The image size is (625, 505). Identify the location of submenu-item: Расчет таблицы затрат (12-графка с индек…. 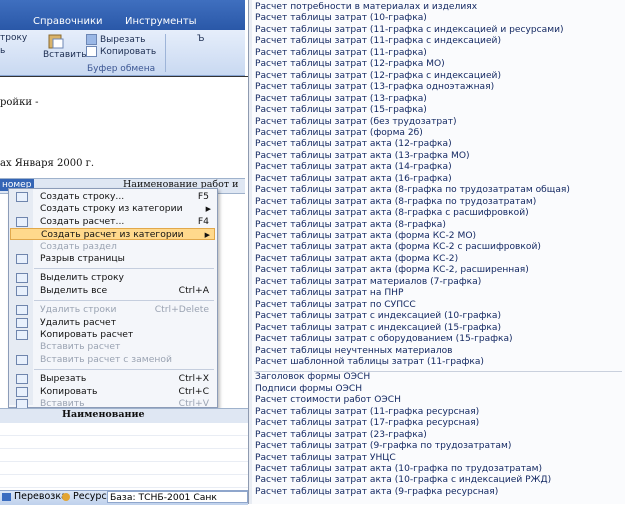
(378, 76).